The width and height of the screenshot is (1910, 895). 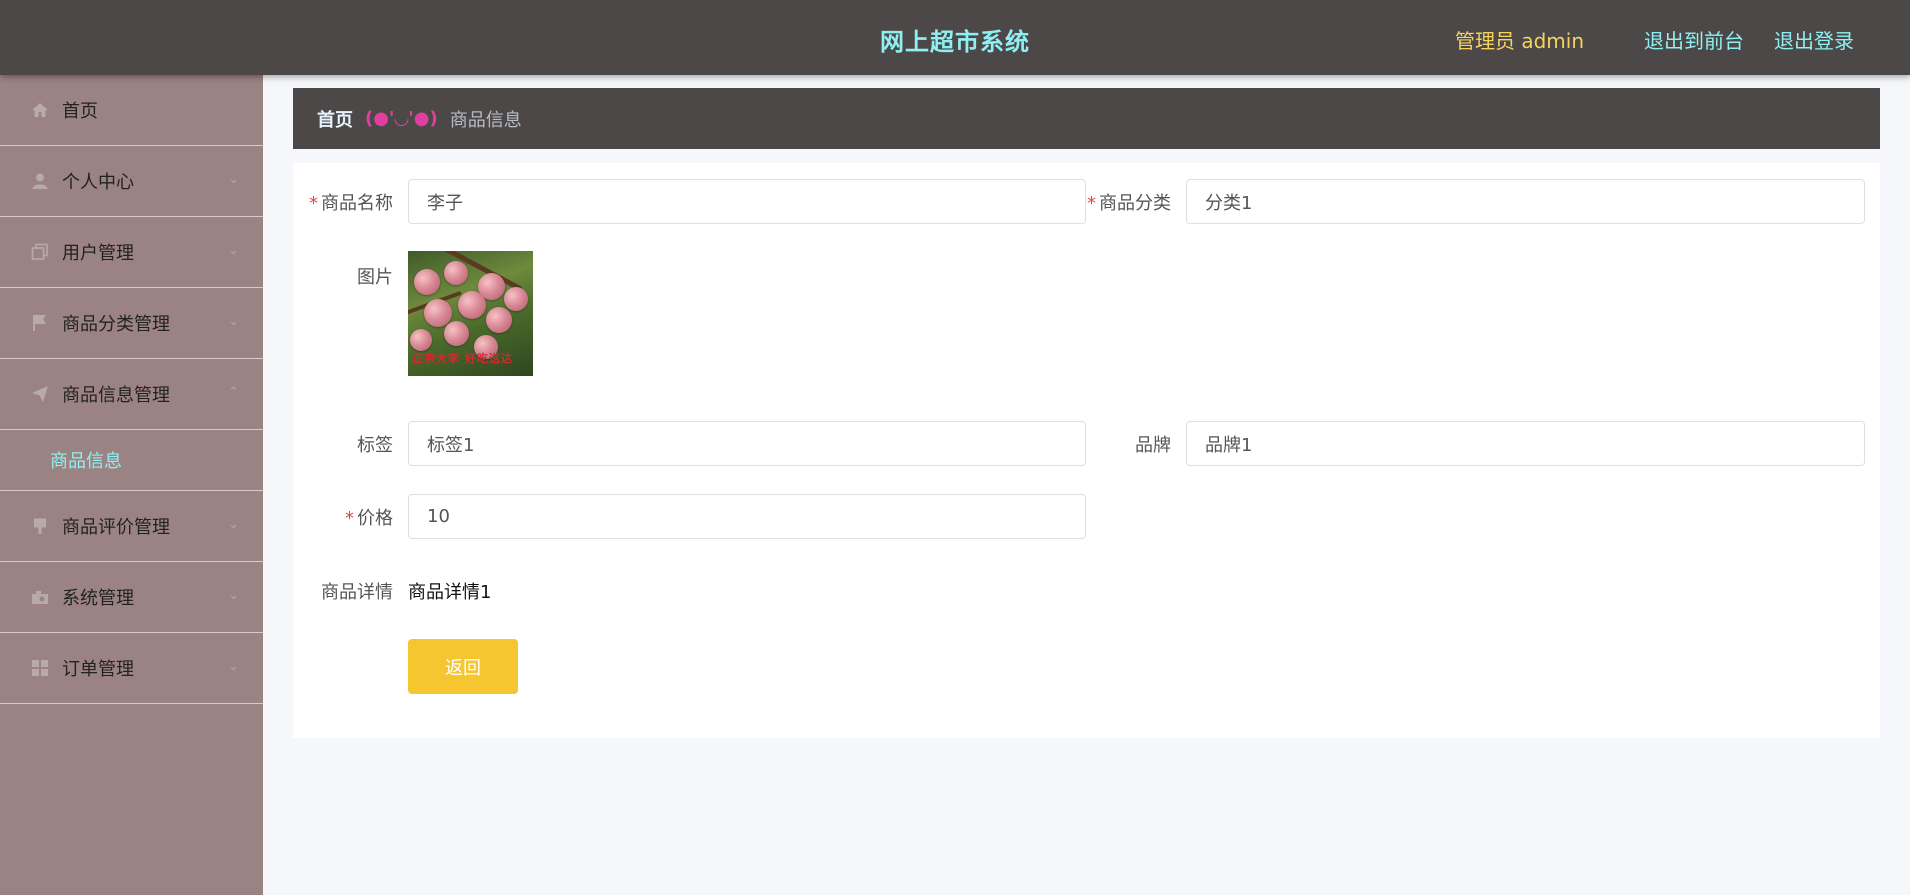 What do you see at coordinates (80, 111) in the screenshot?
I see `sidebar-item-label: 首页` at bounding box center [80, 111].